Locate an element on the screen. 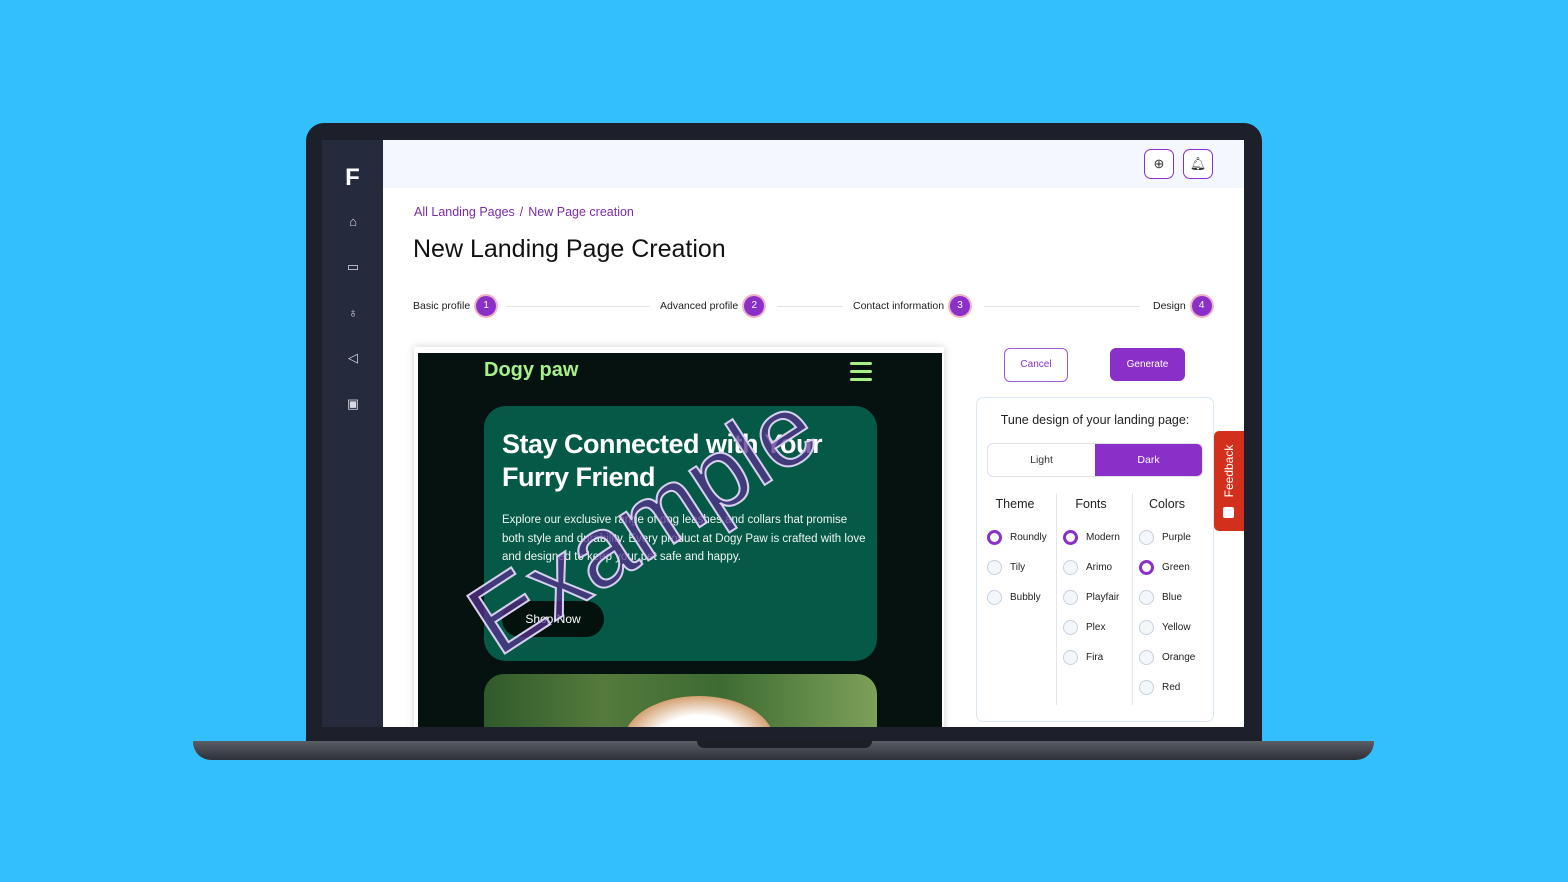  step-label: Design is located at coordinates (1169, 306).